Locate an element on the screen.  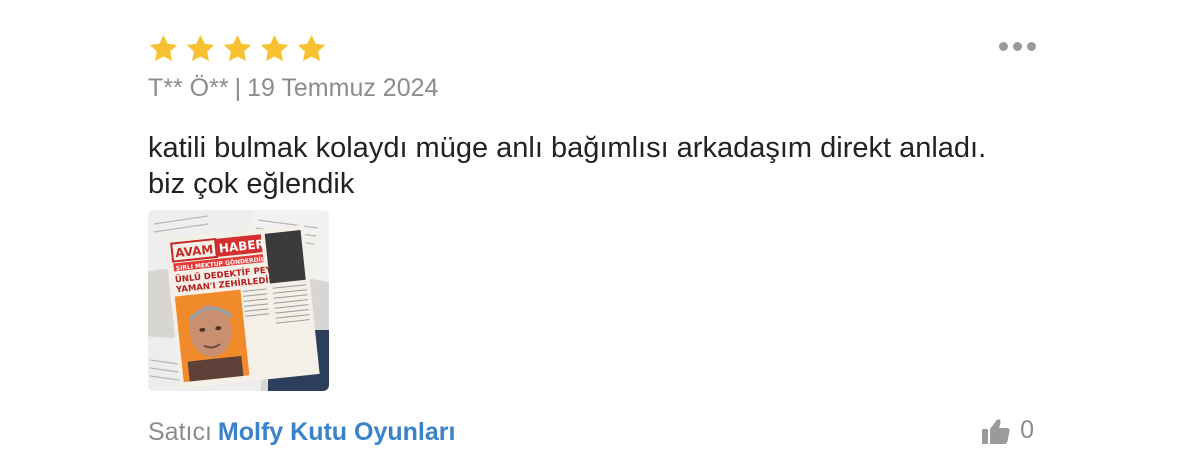
more-options-icon is located at coordinates (1017, 46).